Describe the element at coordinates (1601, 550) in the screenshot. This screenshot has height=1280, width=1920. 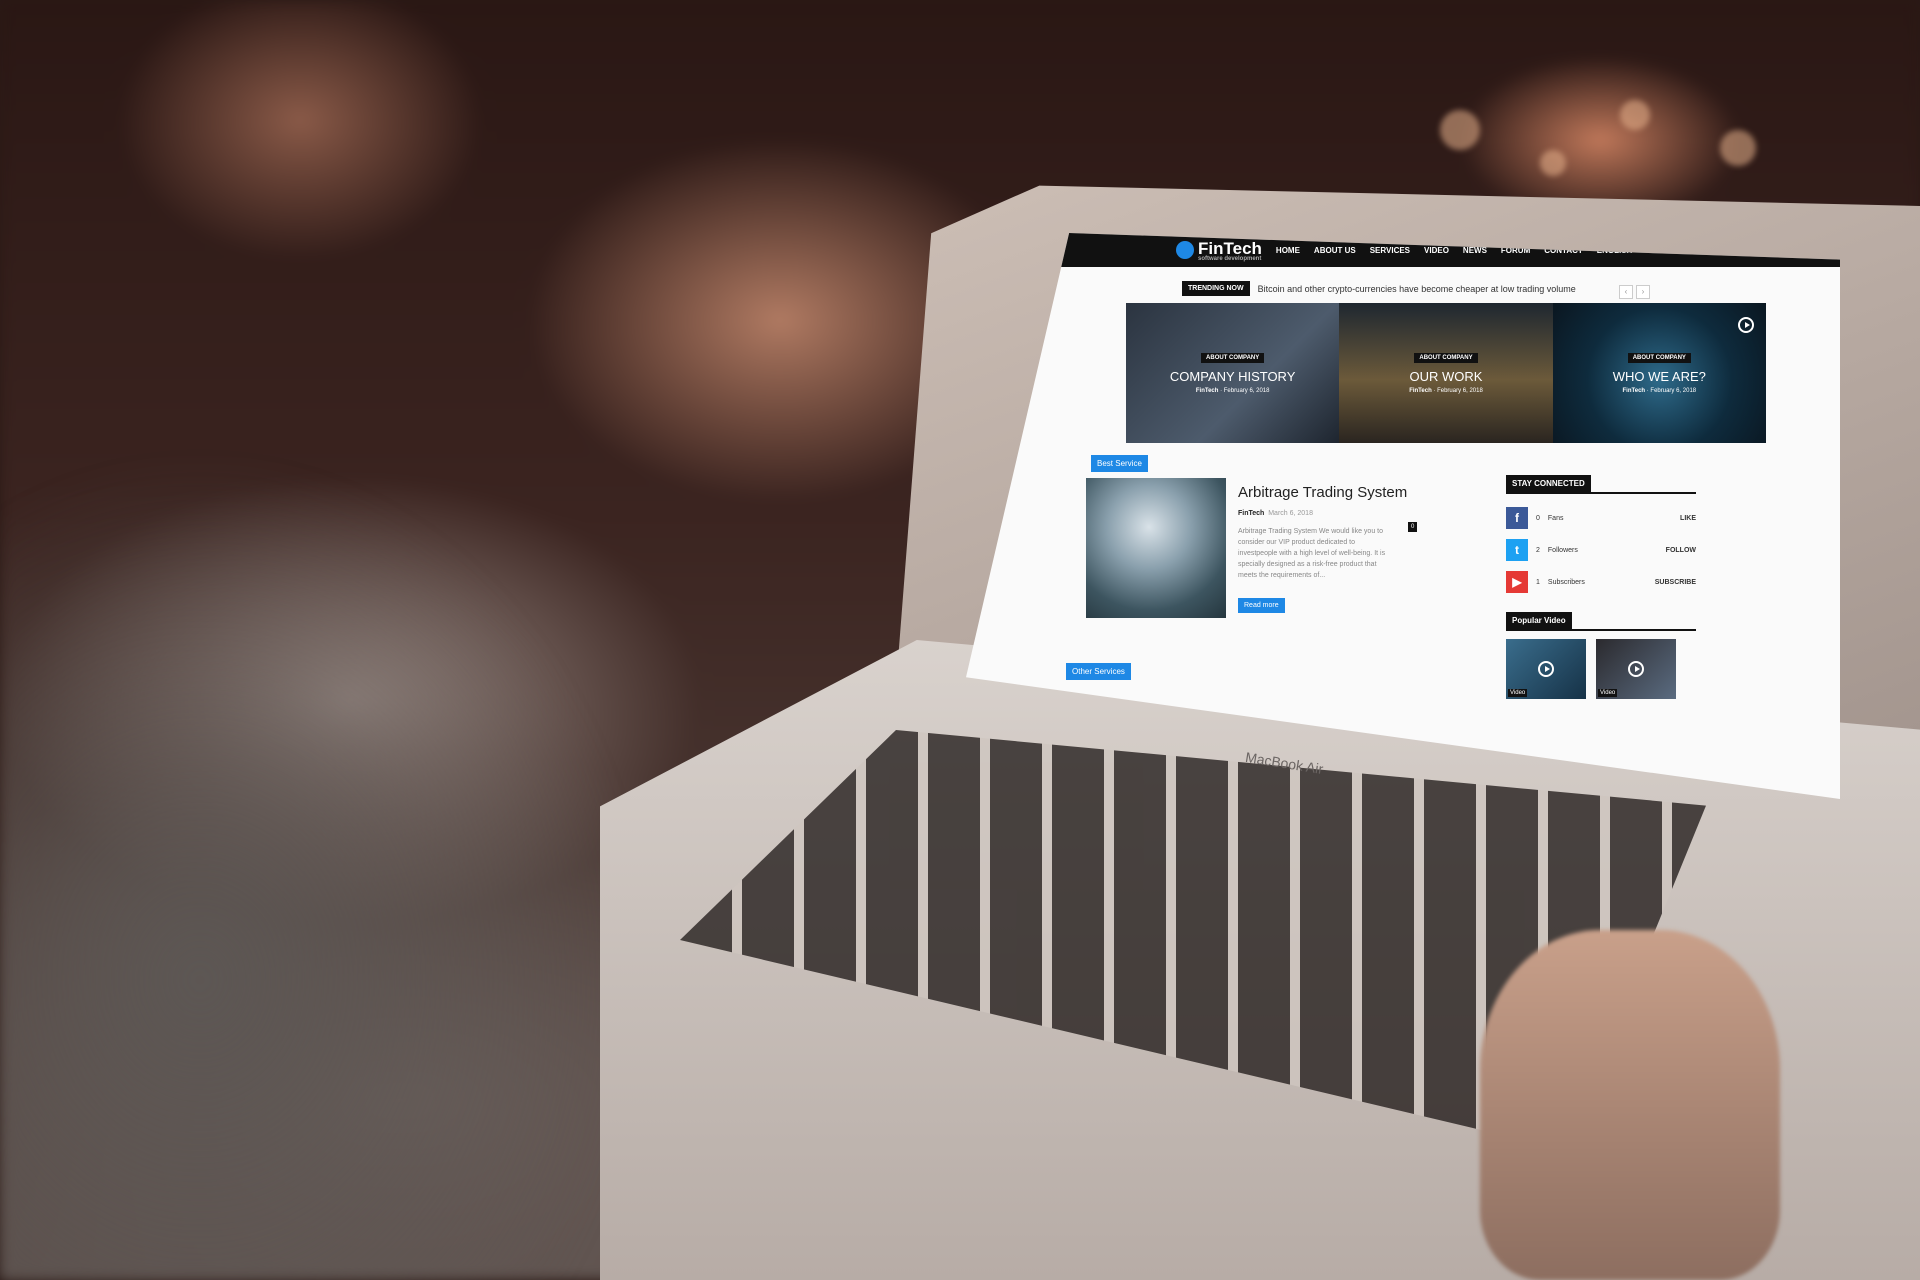
I see `social-row-twitter: t 2 Followers FOLLOW` at that location.